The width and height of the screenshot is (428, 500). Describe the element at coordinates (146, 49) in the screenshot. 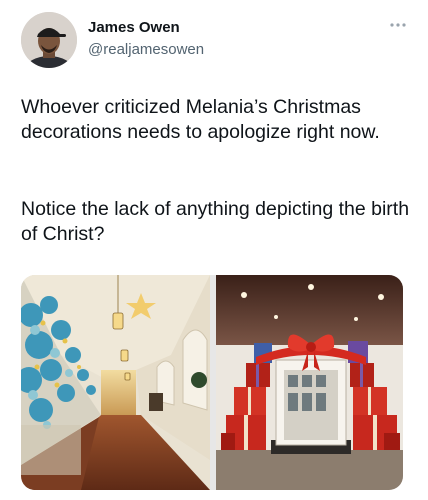

I see `username-handle: @realjamesowen` at that location.